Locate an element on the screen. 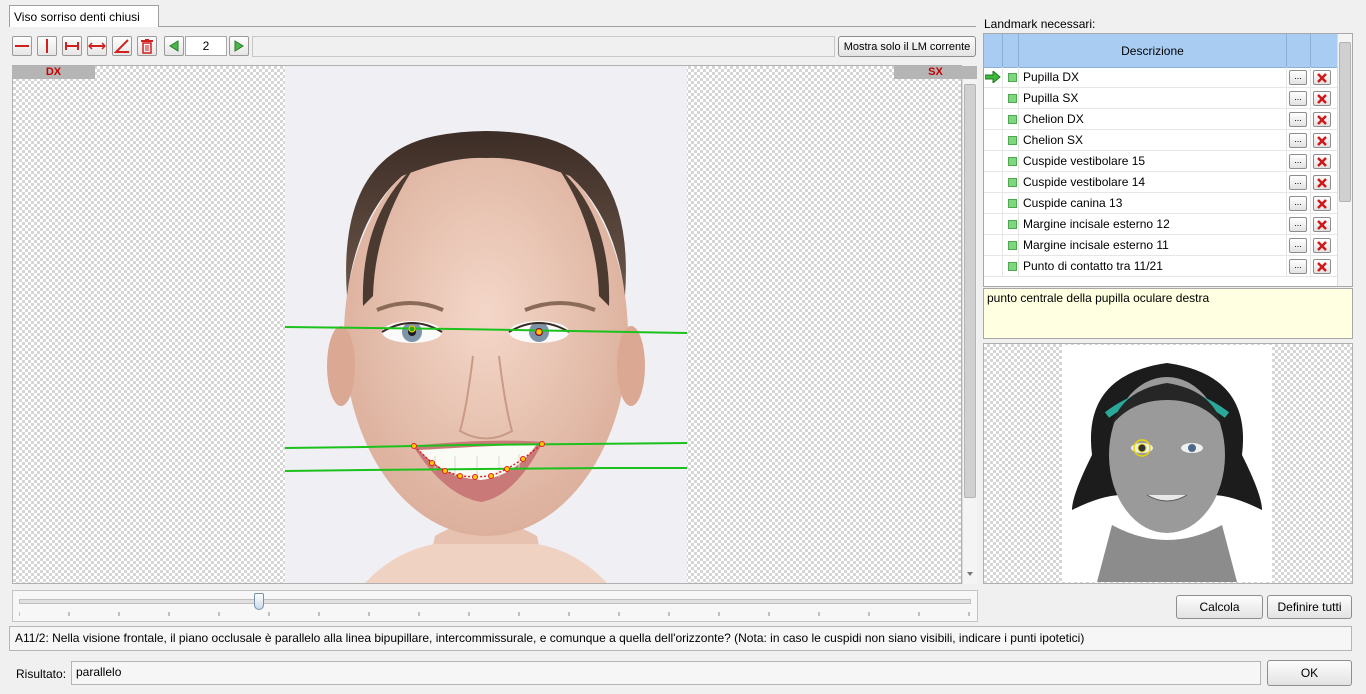 The image size is (1366, 694). tab-viso-sorriso: Viso sorriso denti chiusi is located at coordinates (84, 16).